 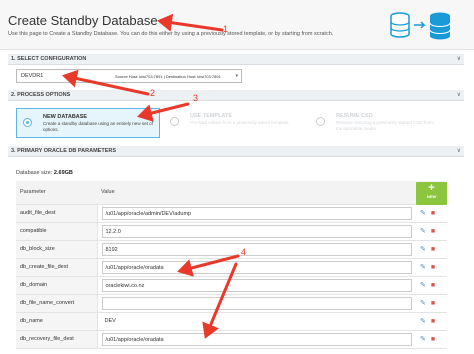 What do you see at coordinates (236, 59) in the screenshot?
I see `section-select-configuration: 1. SELECT CONFIGURATION ∨` at bounding box center [236, 59].